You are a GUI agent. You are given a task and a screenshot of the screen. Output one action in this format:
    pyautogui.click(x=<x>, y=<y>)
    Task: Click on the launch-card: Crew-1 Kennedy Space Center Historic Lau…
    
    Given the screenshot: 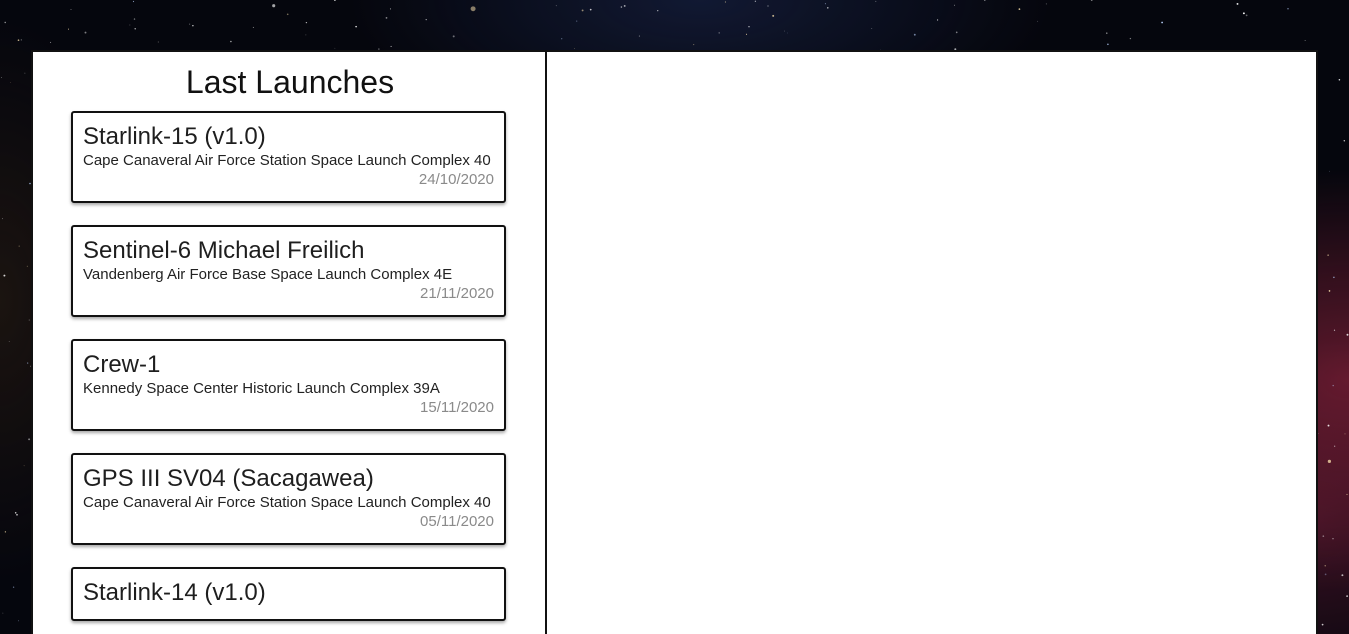 What is the action you would take?
    pyautogui.click(x=288, y=385)
    